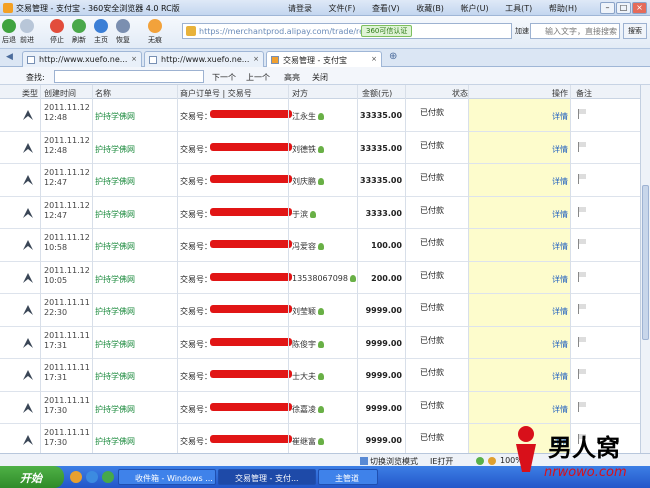 Image resolution: width=650 pixels, height=488 pixels. I want to click on tab-xuefo-2: http://www.xuefo.ne... ×, so click(204, 59).